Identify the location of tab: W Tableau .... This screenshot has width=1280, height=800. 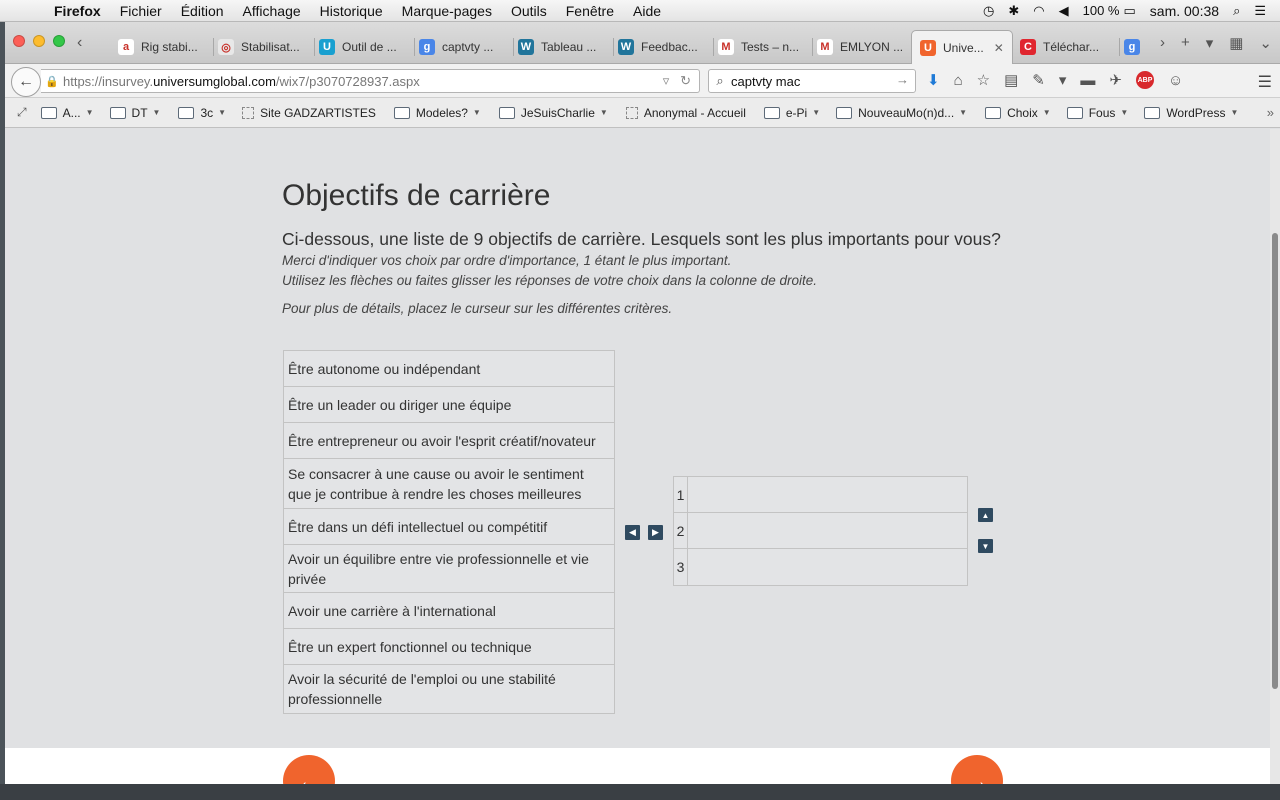
(565, 47).